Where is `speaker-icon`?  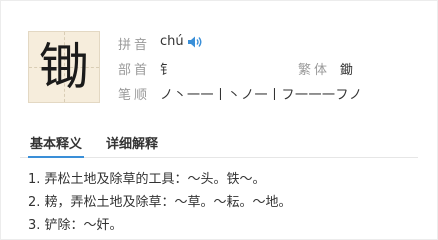
speaker-icon is located at coordinates (195, 42).